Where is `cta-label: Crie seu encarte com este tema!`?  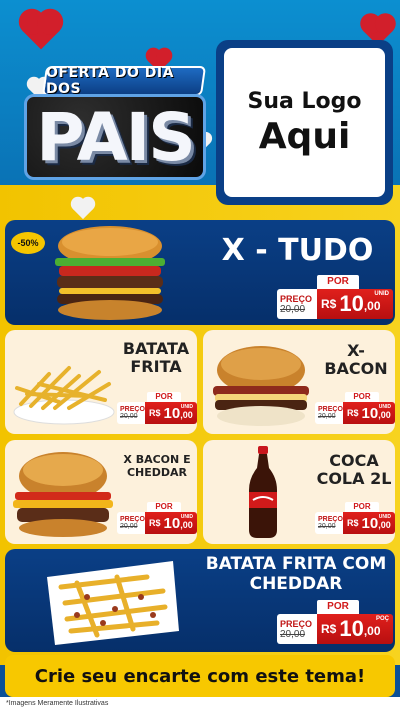
cta-label: Crie seu encarte com este tema! is located at coordinates (200, 676).